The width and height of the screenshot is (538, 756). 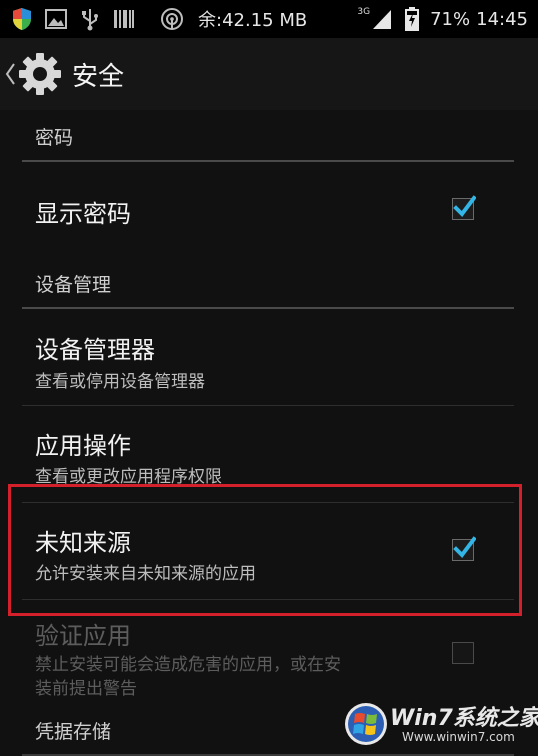 What do you see at coordinates (464, 718) in the screenshot?
I see `watermark-brand: Win7系统之家` at bounding box center [464, 718].